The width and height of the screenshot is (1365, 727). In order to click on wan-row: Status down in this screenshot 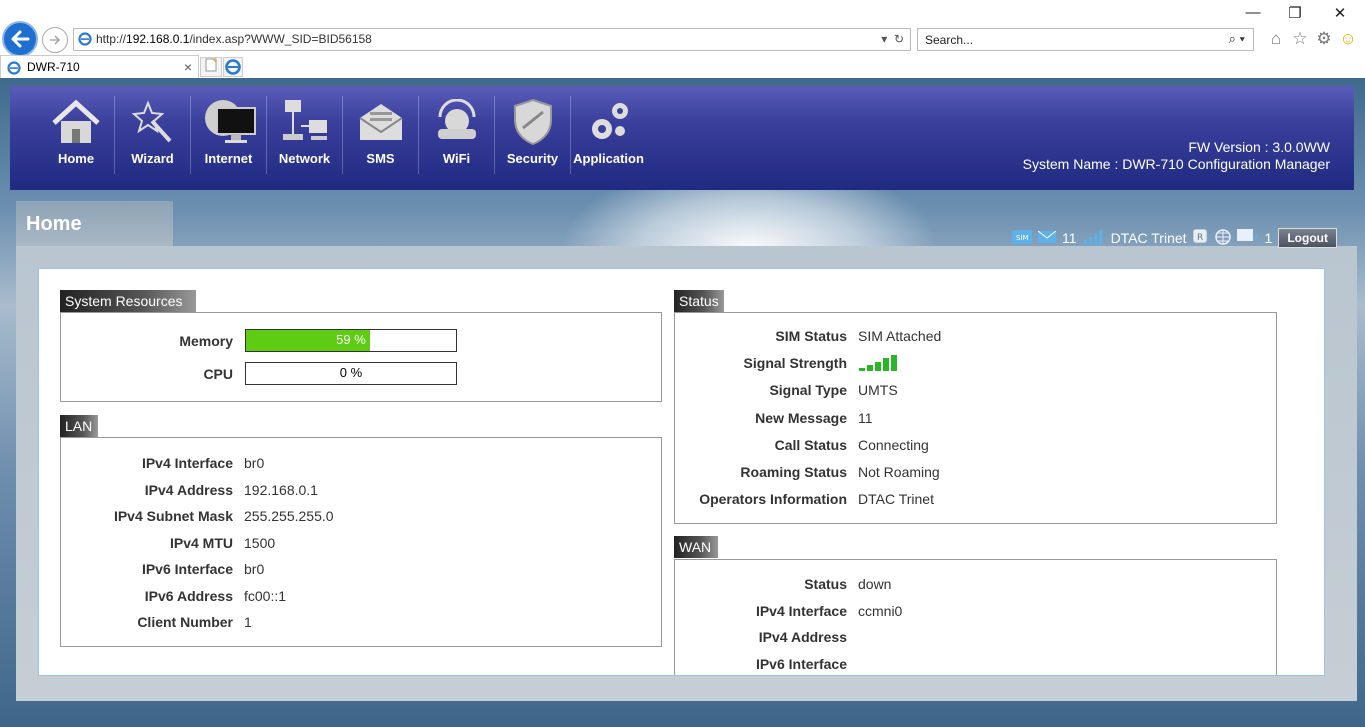, I will do `click(975, 584)`.